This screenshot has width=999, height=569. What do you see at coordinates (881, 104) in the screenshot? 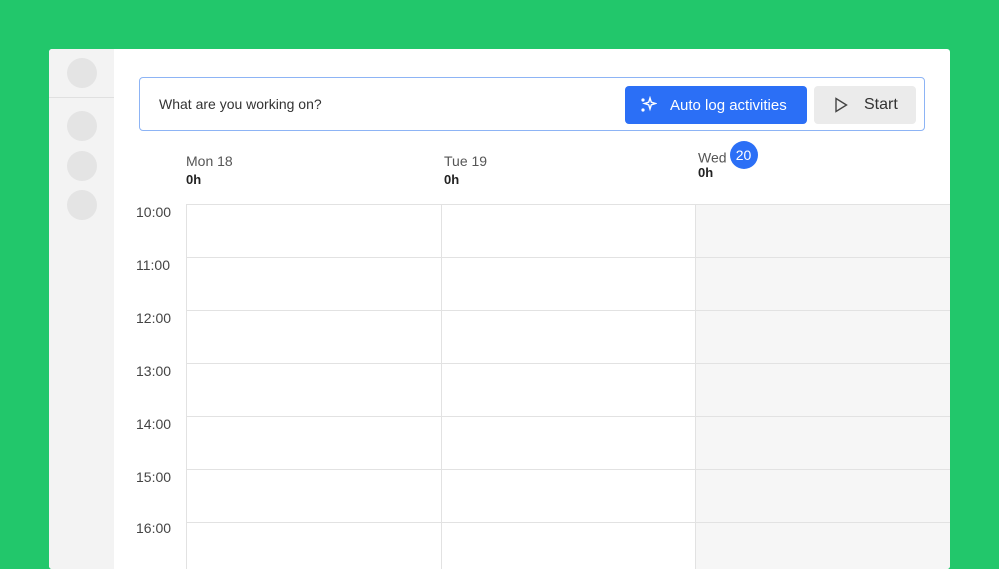
I see `start-label: Start` at bounding box center [881, 104].